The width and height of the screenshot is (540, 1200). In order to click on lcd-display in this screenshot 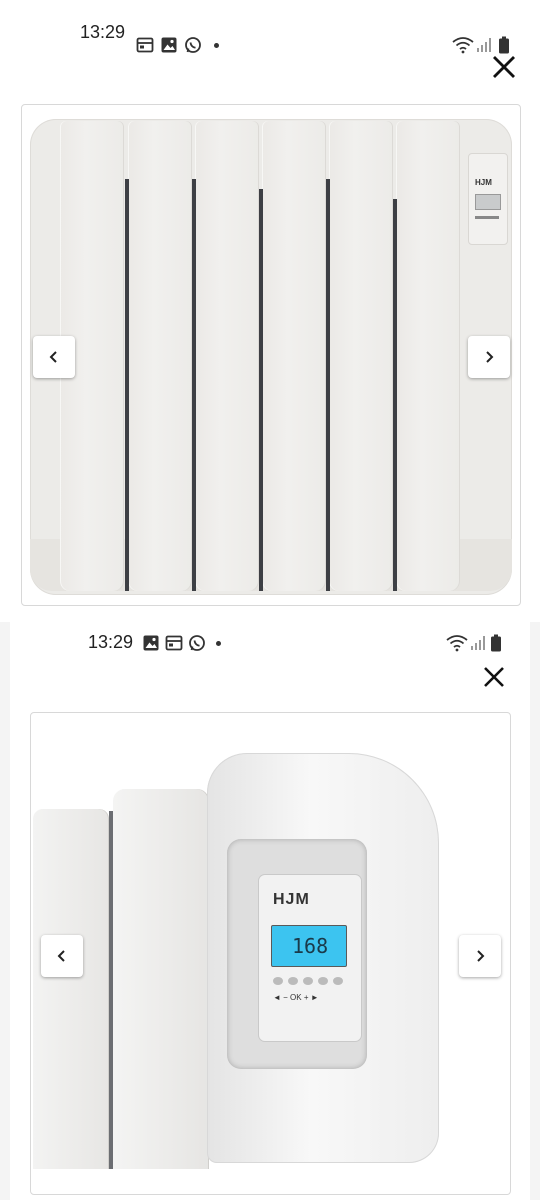, I will do `click(488, 202)`.